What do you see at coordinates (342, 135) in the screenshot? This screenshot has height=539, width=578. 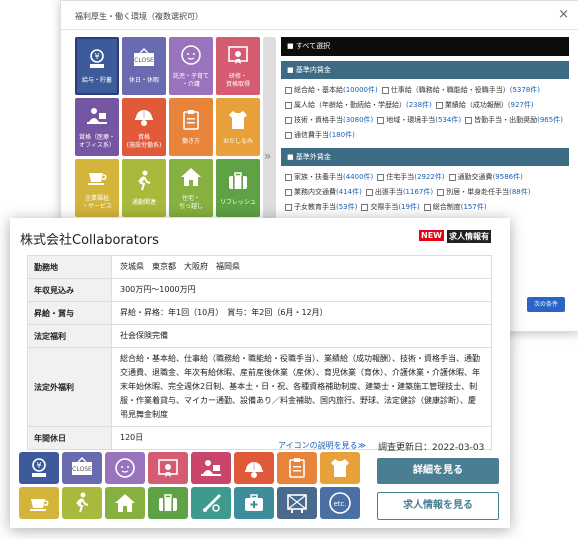 I see `option-count: (180件)` at bounding box center [342, 135].